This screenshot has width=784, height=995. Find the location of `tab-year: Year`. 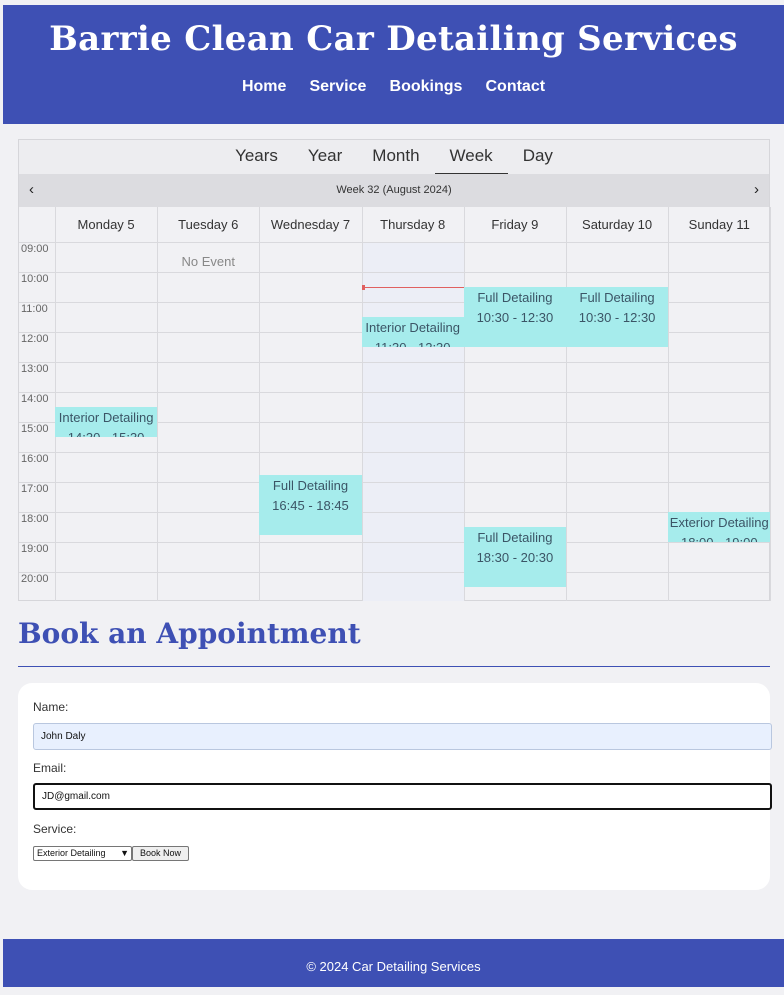

tab-year: Year is located at coordinates (325, 157).